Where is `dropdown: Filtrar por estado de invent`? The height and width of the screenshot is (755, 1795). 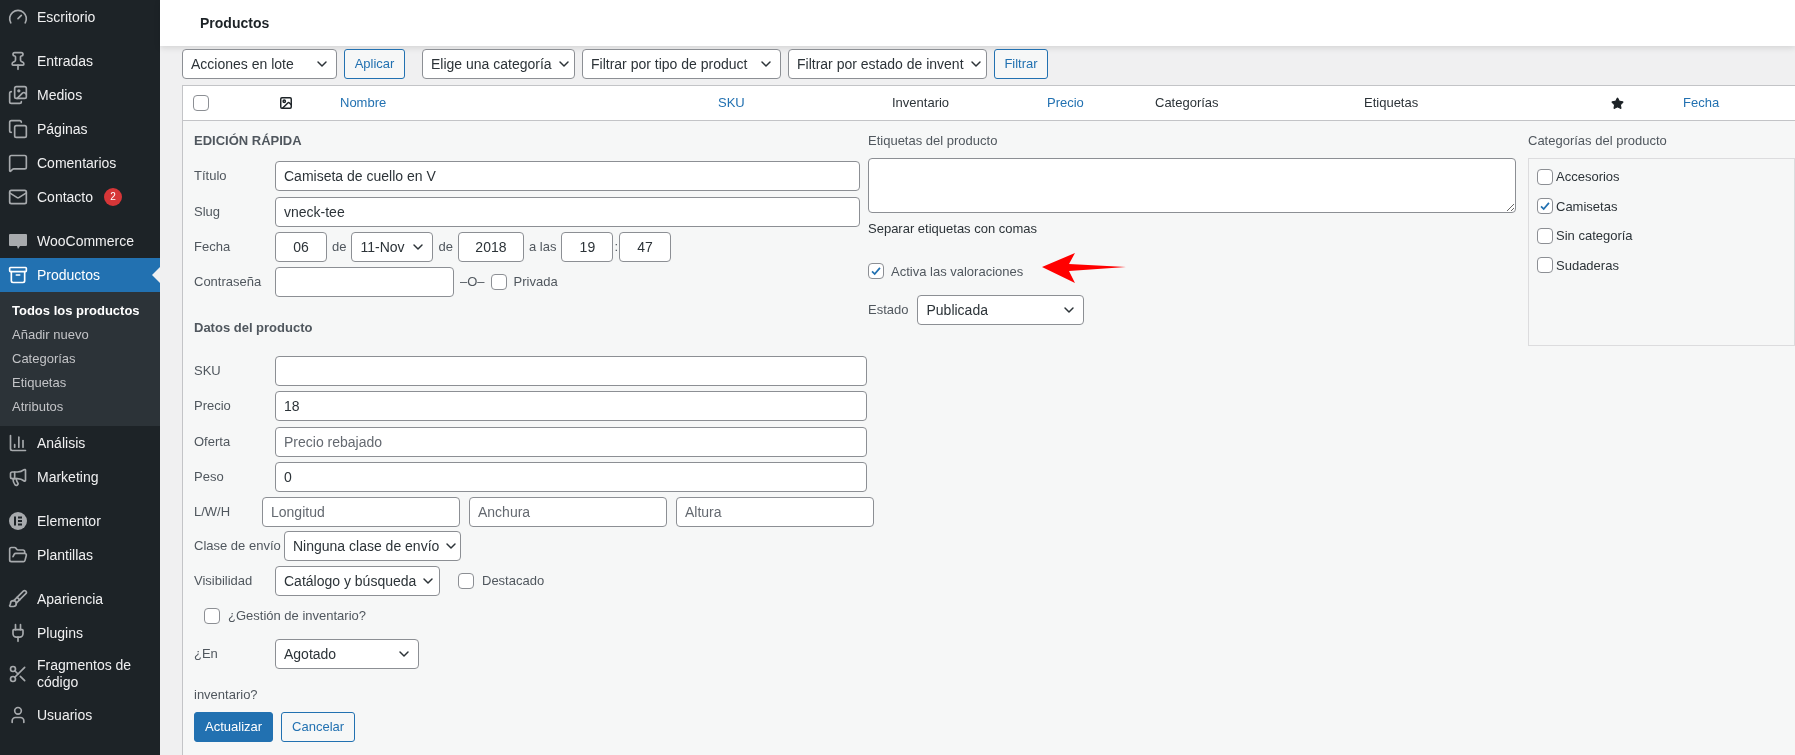 dropdown: Filtrar por estado de invent is located at coordinates (887, 64).